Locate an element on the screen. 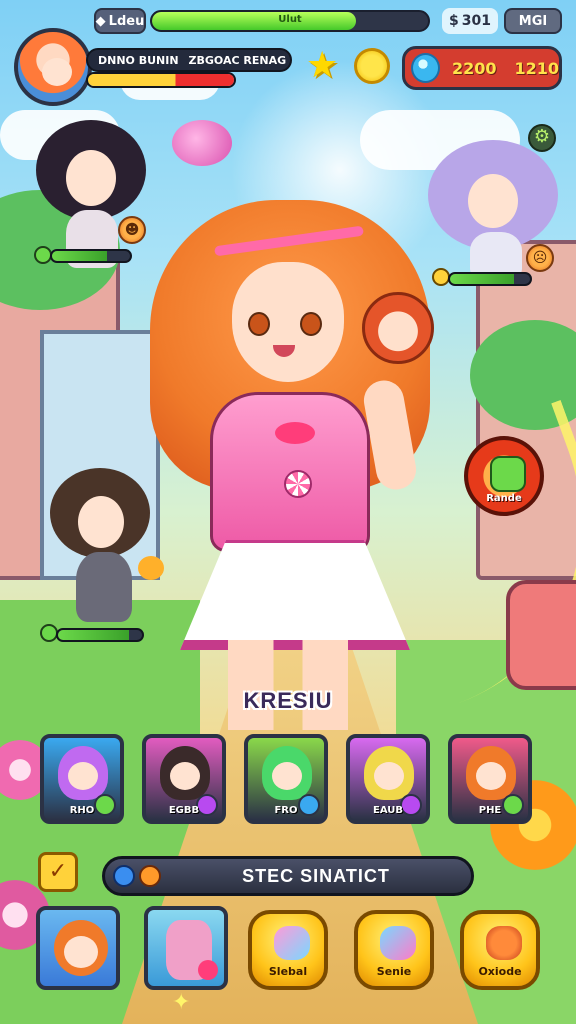 The image size is (576, 1024). smiley-icon: ☻ is located at coordinates (132, 230).